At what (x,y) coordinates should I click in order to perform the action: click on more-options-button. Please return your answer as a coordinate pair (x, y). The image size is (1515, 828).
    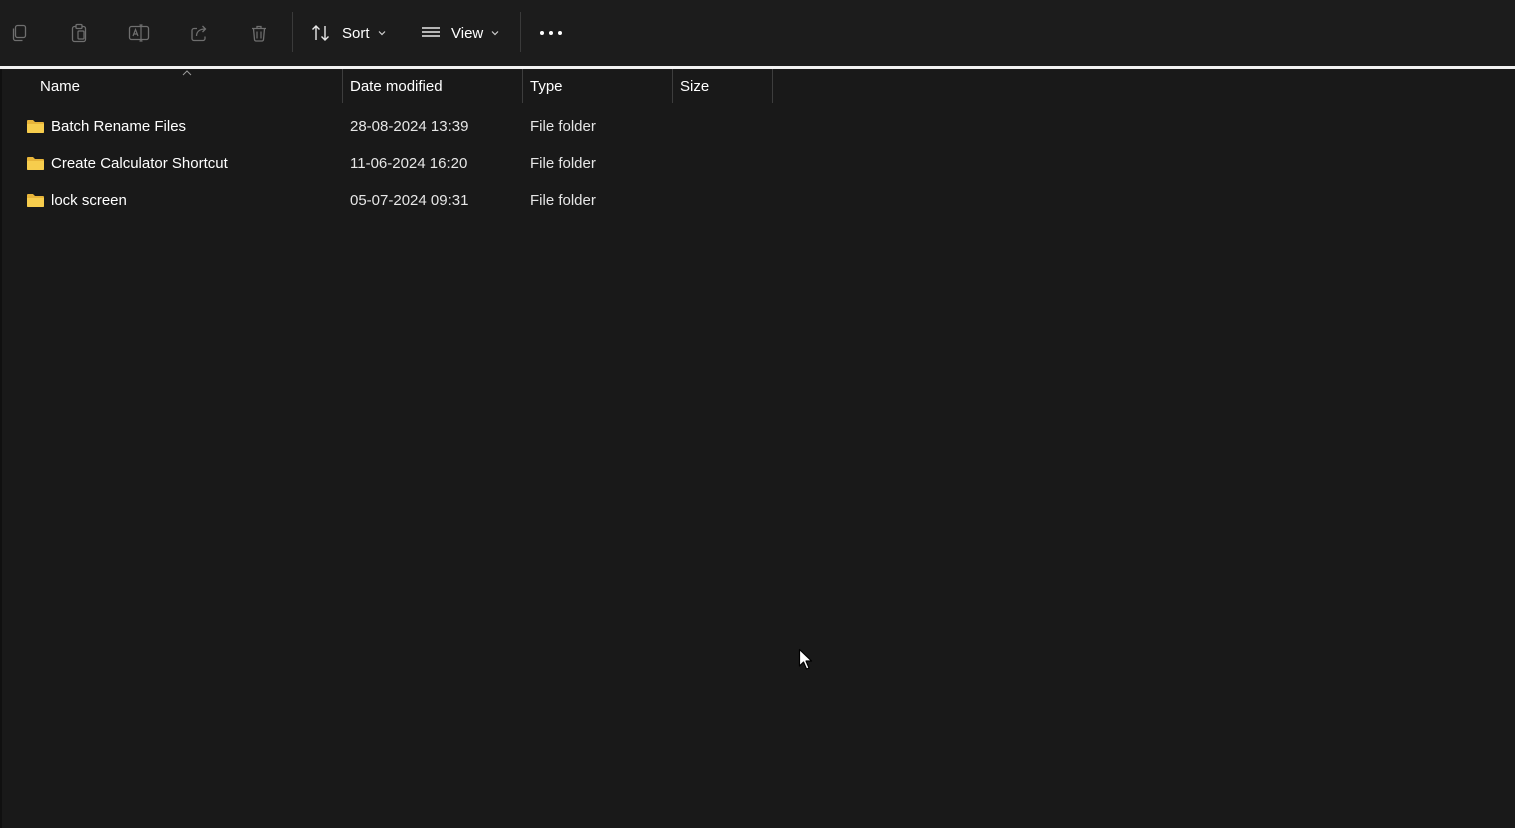
    Looking at the image, I should click on (551, 33).